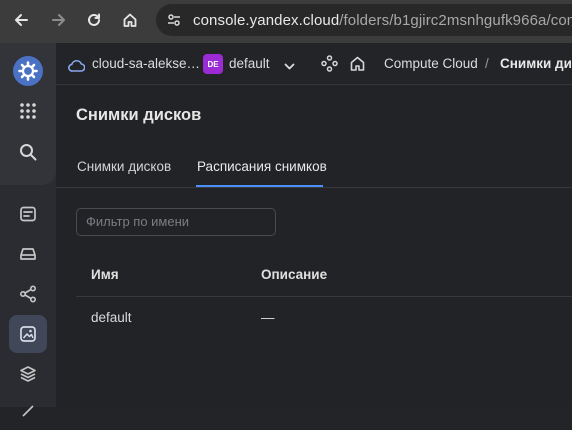 The height and width of the screenshot is (430, 572). I want to click on site-info-icon, so click(174, 22).